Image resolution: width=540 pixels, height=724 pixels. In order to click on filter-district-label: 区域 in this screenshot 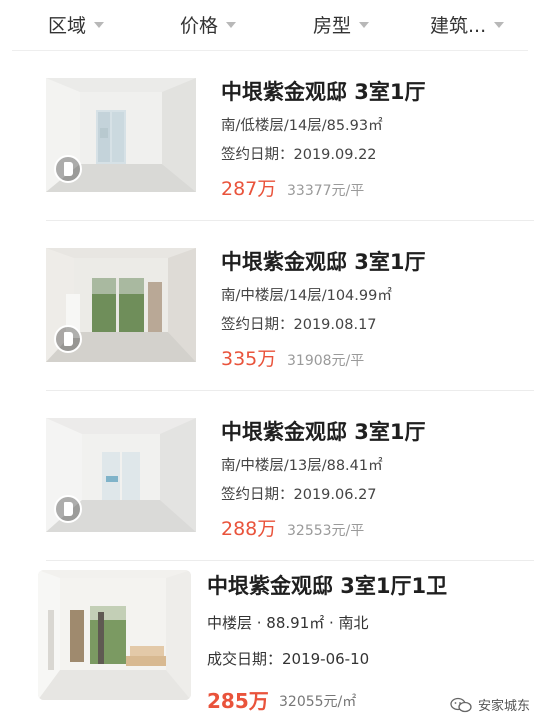, I will do `click(67, 25)`.